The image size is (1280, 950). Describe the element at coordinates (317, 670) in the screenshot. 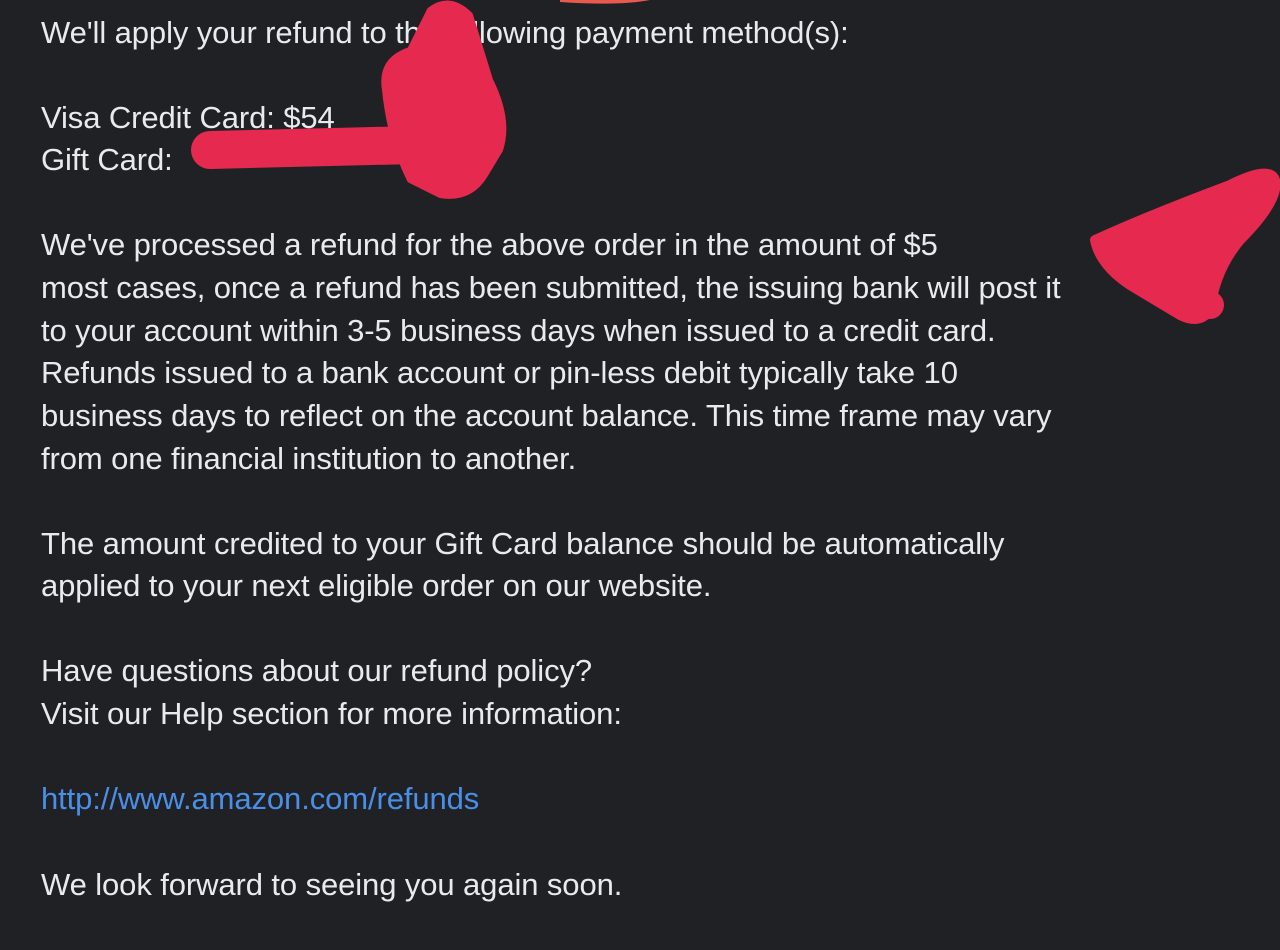

I see `questions-line: Have questions about our refund policy?` at that location.